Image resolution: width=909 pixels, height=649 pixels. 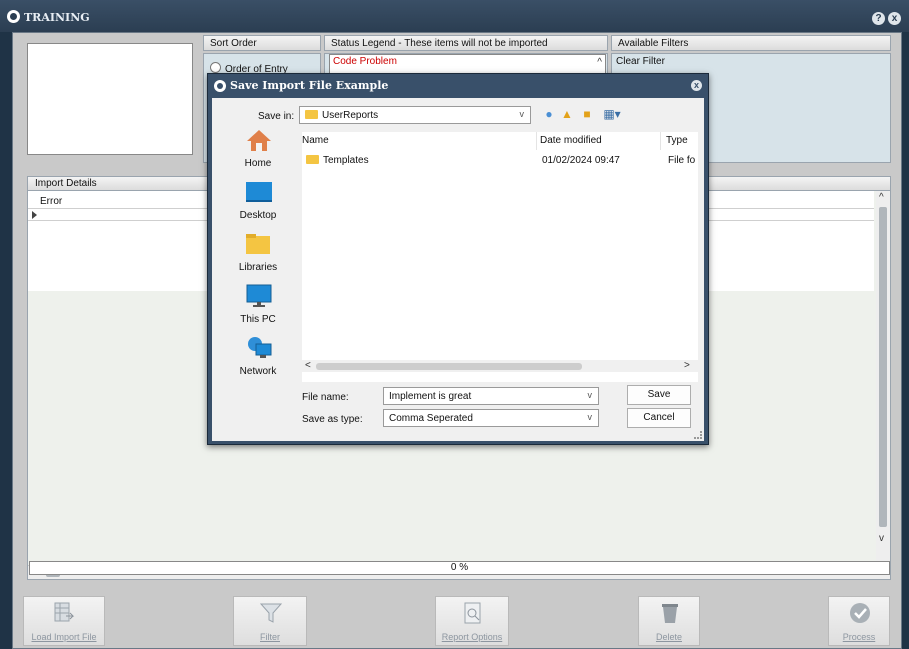 I want to click on filter-label: Filter, so click(x=270, y=637).